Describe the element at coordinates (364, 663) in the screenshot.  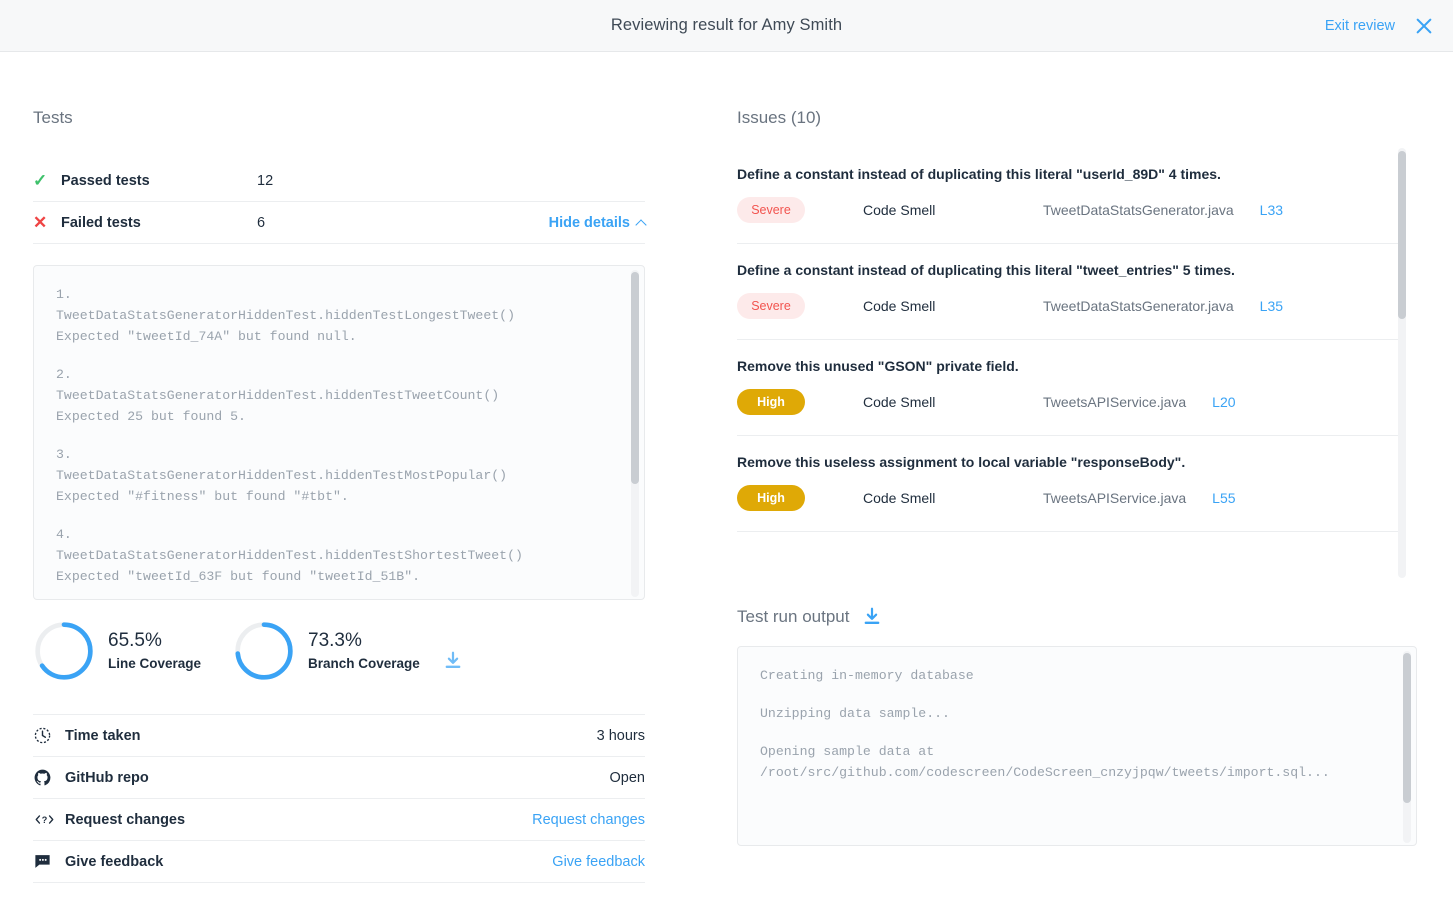
I see `branch-coverage-label: Branch Coverage` at that location.